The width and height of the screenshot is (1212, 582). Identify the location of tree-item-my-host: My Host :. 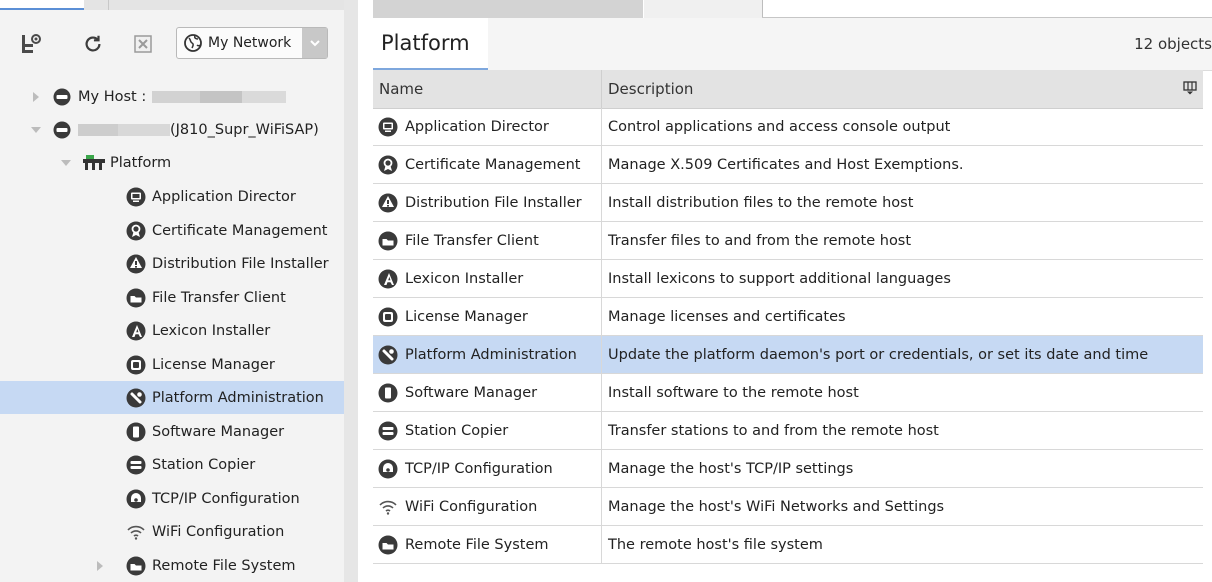
(172, 96).